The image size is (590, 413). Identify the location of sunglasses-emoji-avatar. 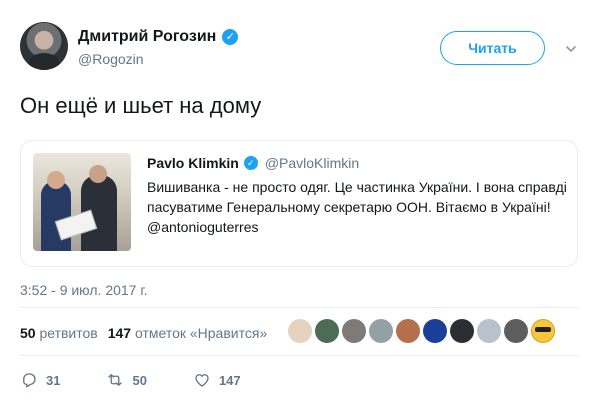
(543, 331).